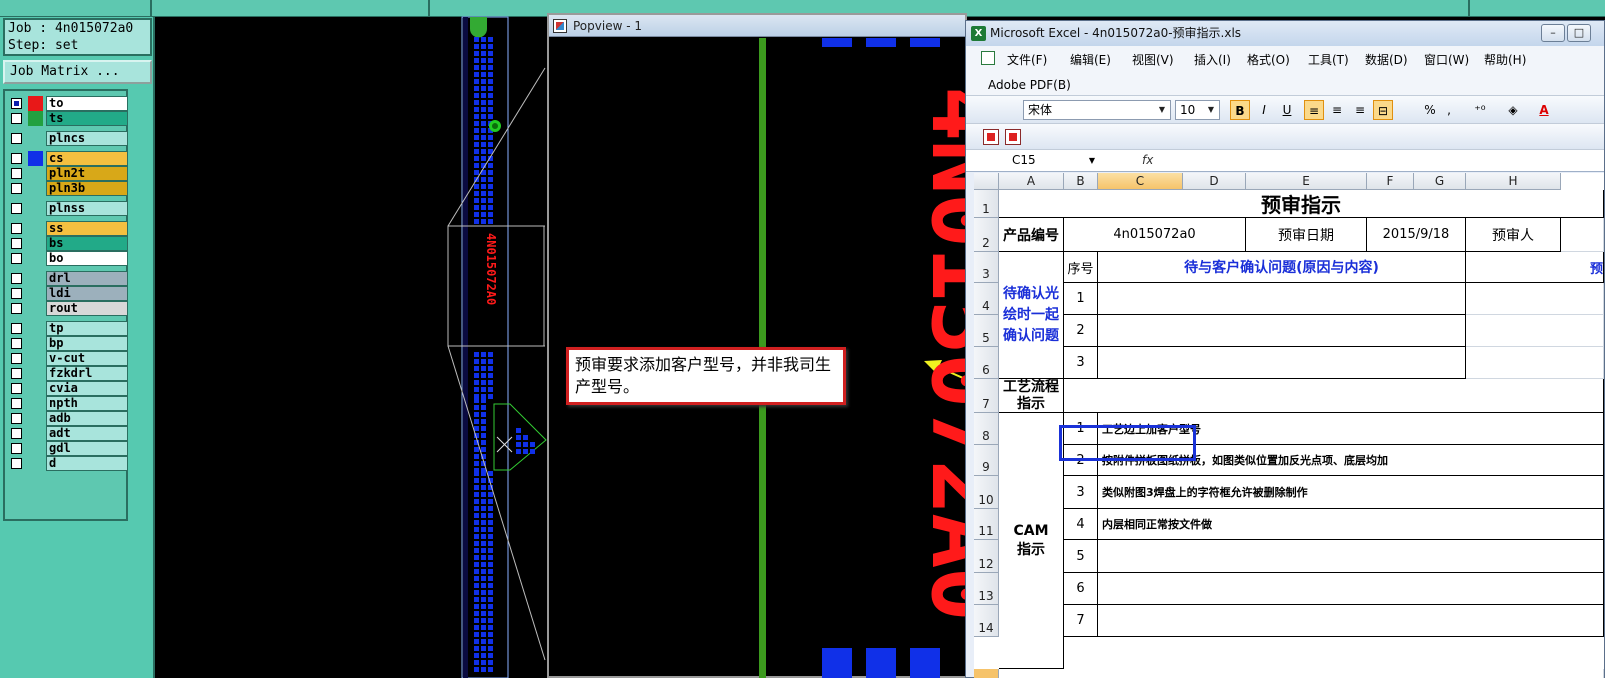 This screenshot has height=678, width=1605. What do you see at coordinates (1513, 181) in the screenshot?
I see `column-header-h: H` at bounding box center [1513, 181].